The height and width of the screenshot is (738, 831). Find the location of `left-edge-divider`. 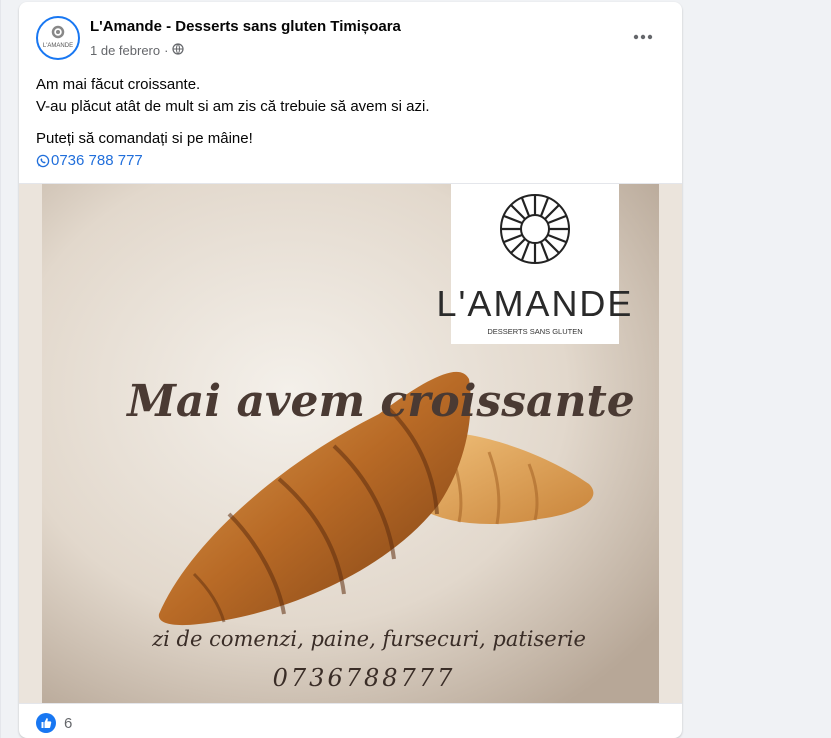

left-edge-divider is located at coordinates (0, 369).